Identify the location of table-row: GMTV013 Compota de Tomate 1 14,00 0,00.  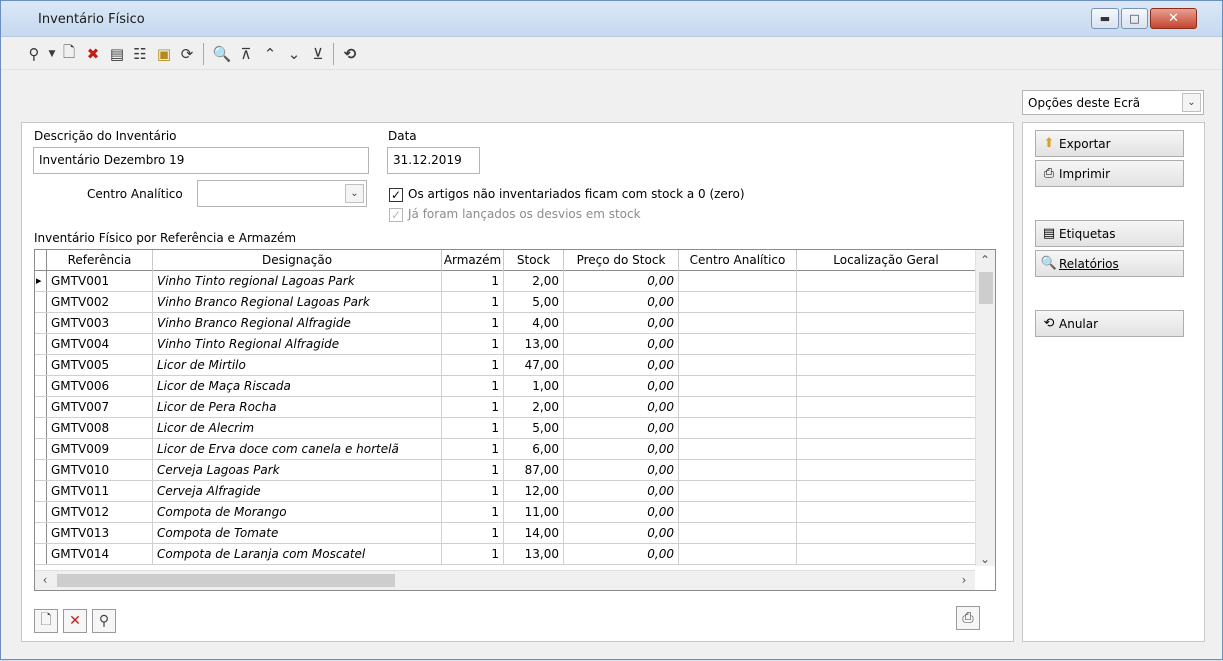
(505, 533).